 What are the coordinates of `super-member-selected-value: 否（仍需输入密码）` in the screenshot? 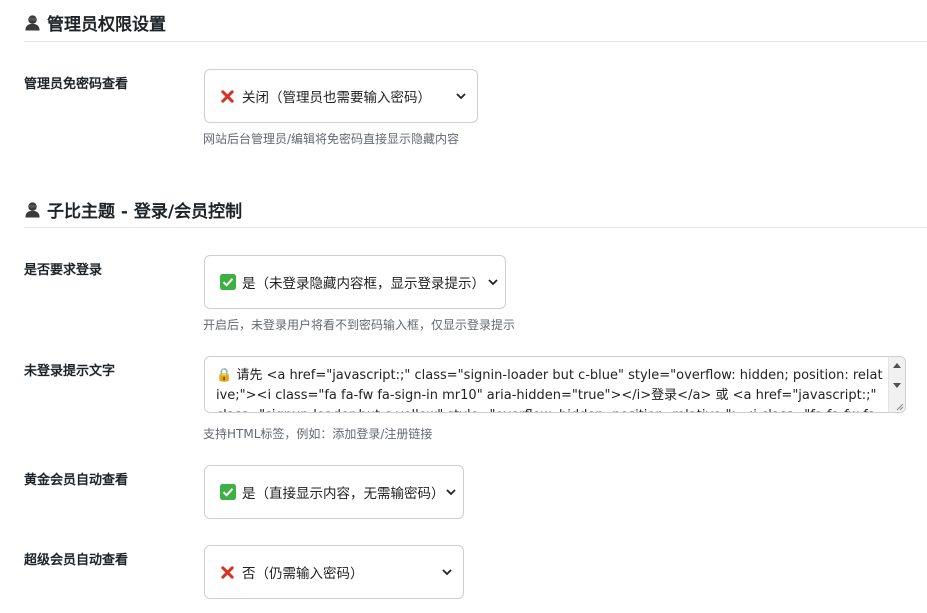 It's located at (303, 574).